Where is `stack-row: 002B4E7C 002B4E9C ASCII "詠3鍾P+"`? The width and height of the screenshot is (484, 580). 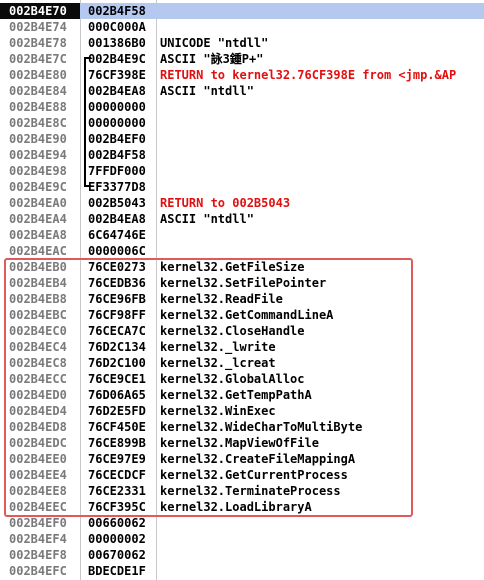 stack-row: 002B4E7C 002B4E9C ASCII "詠3鍾P+" is located at coordinates (242, 59).